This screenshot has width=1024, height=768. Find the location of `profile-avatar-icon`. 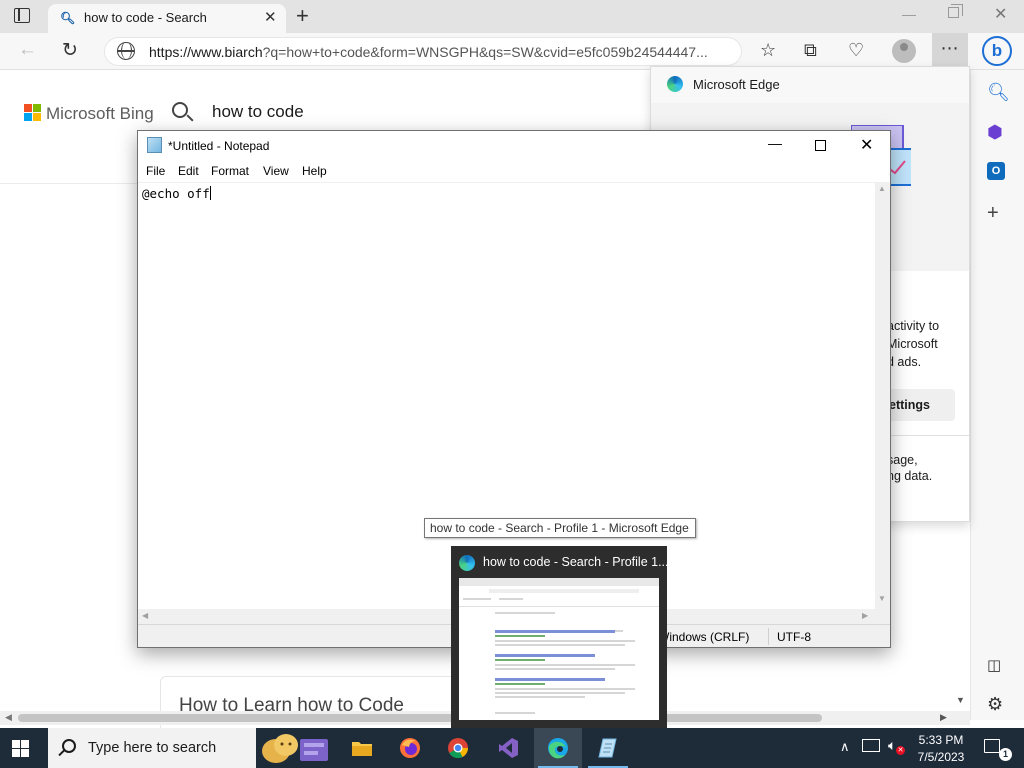

profile-avatar-icon is located at coordinates (904, 51).